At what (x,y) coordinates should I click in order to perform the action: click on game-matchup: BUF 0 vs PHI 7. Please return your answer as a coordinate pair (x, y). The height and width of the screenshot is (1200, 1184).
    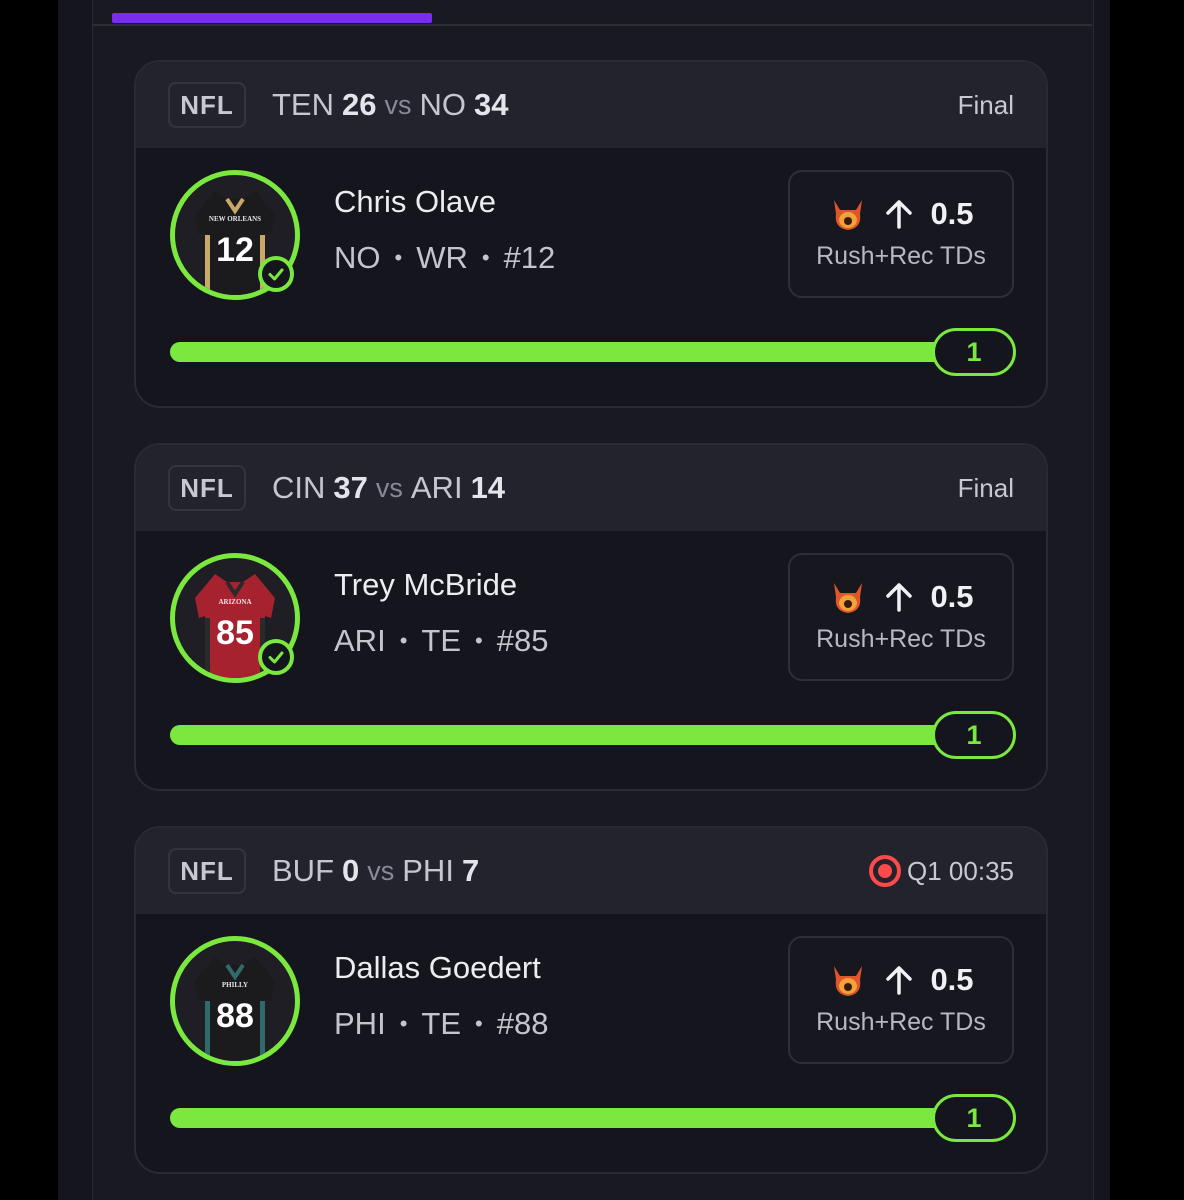
    Looking at the image, I should click on (375, 871).